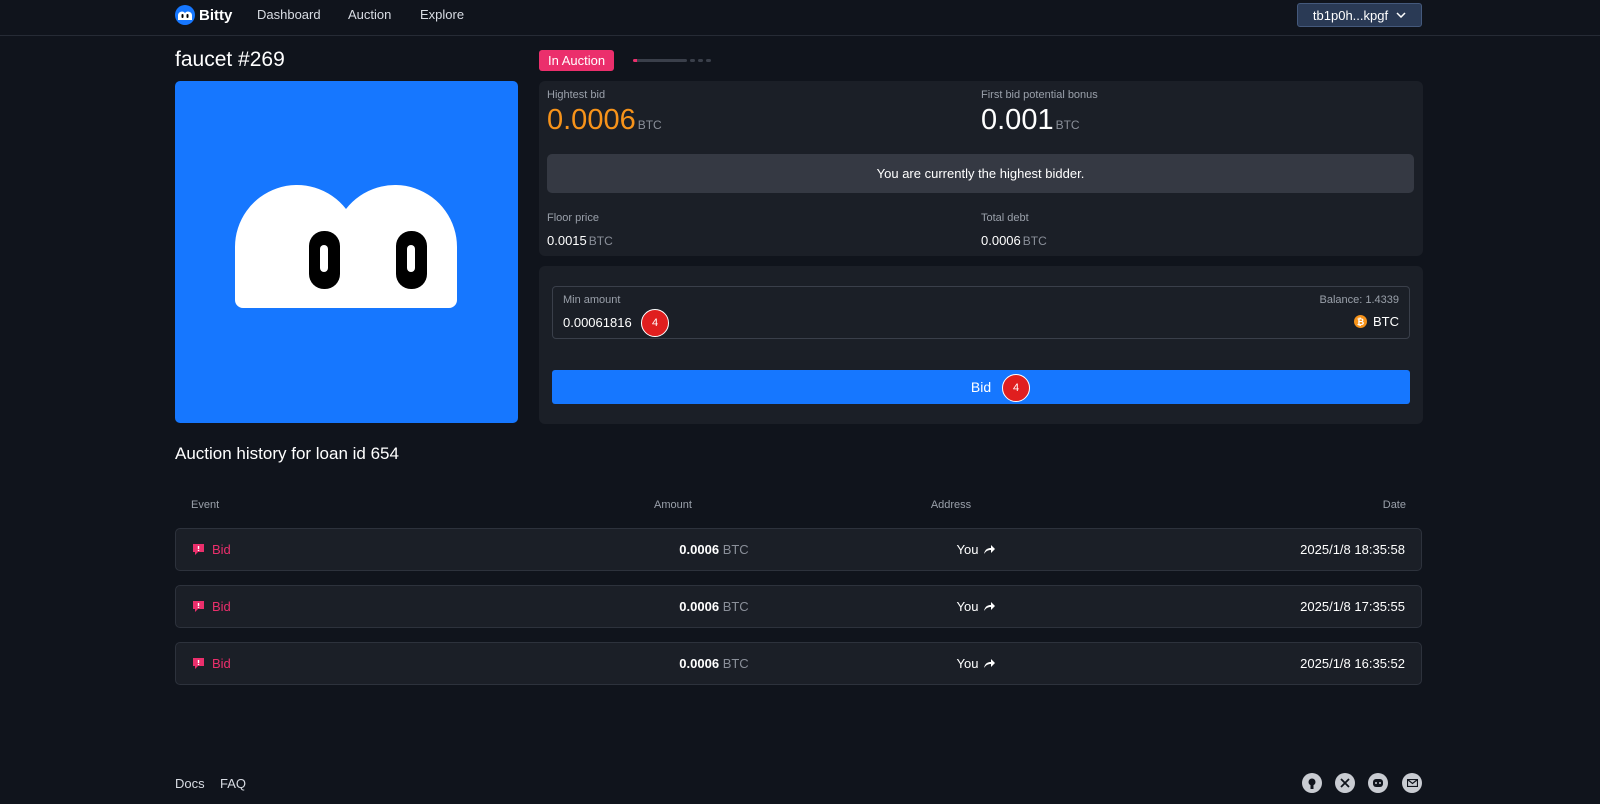 This screenshot has height=804, width=1600. What do you see at coordinates (230, 59) in the screenshot?
I see `page-title: faucet #269` at bounding box center [230, 59].